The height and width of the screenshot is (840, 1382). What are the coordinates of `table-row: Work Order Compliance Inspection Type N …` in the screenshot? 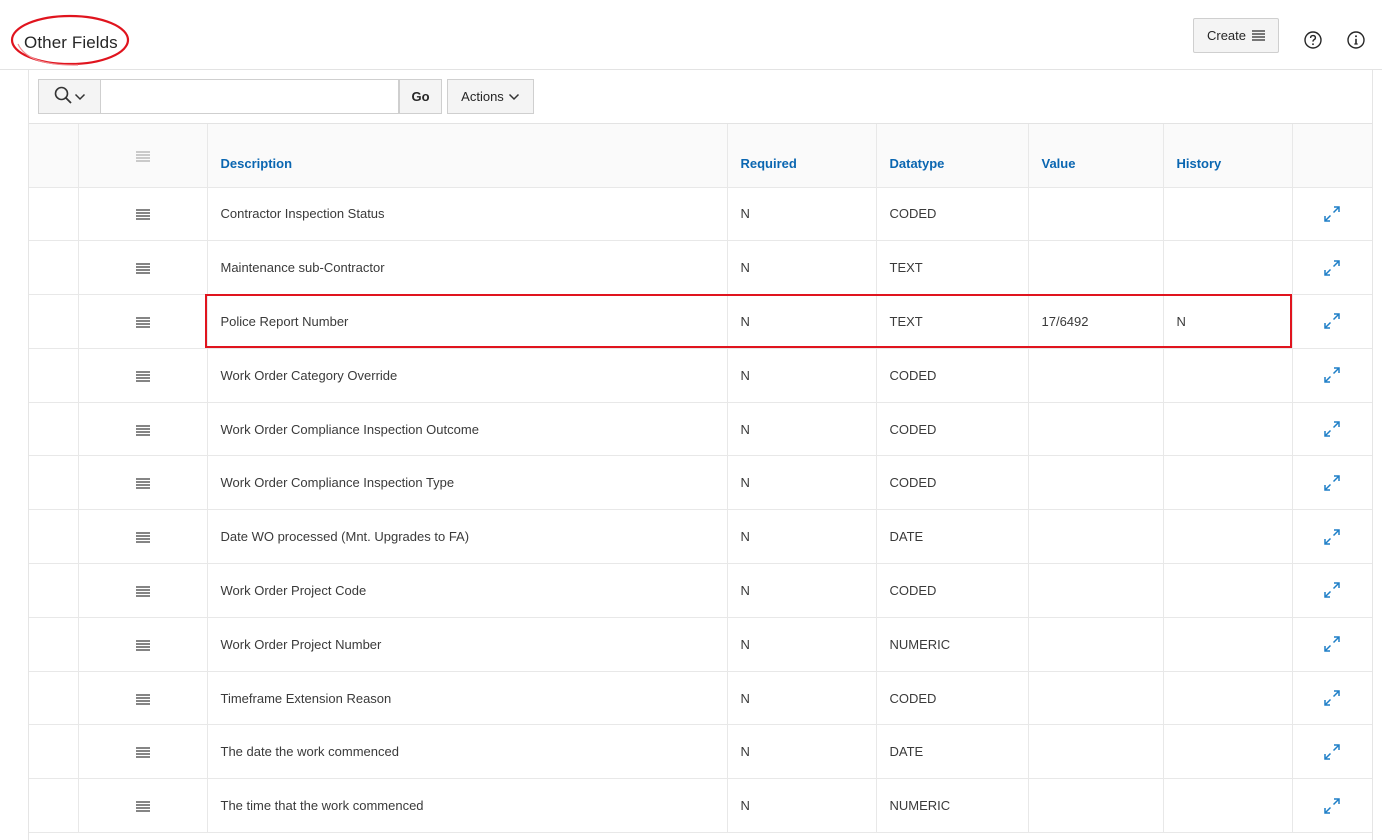 It's located at (700, 483).